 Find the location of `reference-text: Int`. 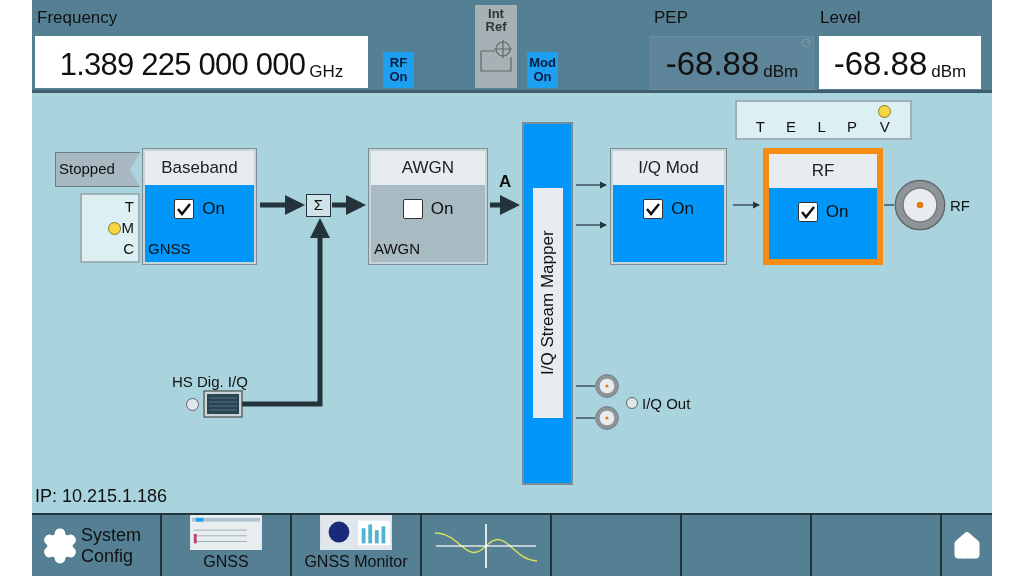

reference-text: Int is located at coordinates (496, 13).